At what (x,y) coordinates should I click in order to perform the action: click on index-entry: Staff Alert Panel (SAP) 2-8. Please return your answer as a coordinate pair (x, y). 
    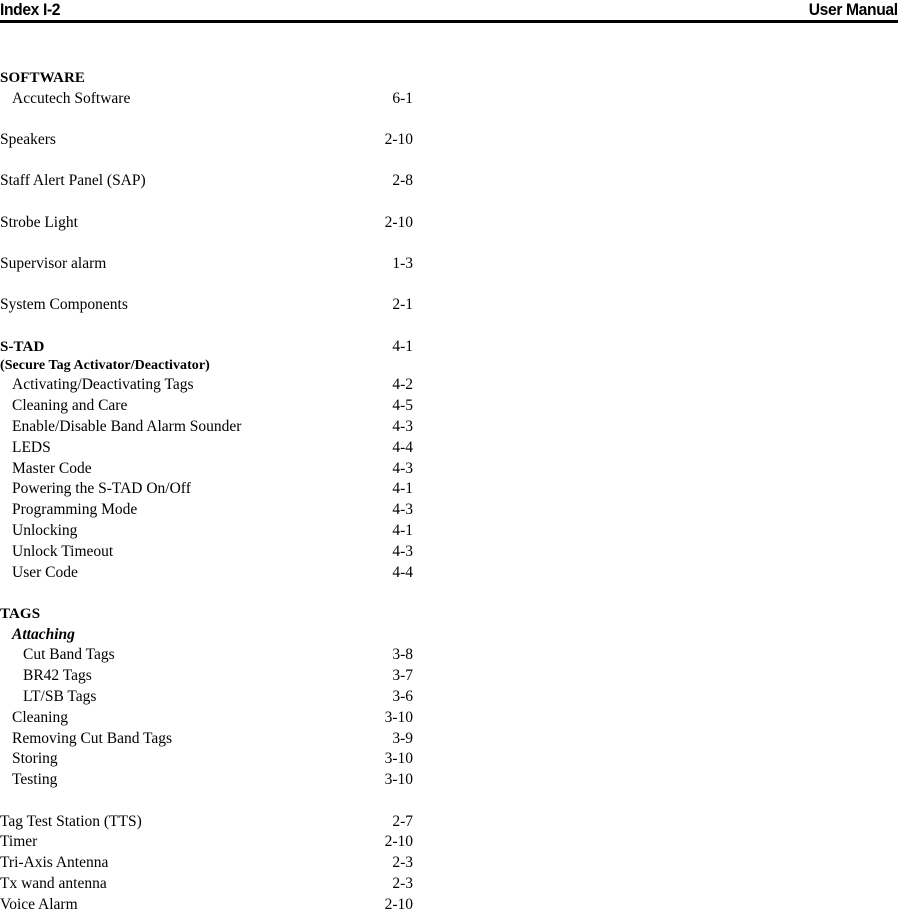
    Looking at the image, I should click on (215, 181).